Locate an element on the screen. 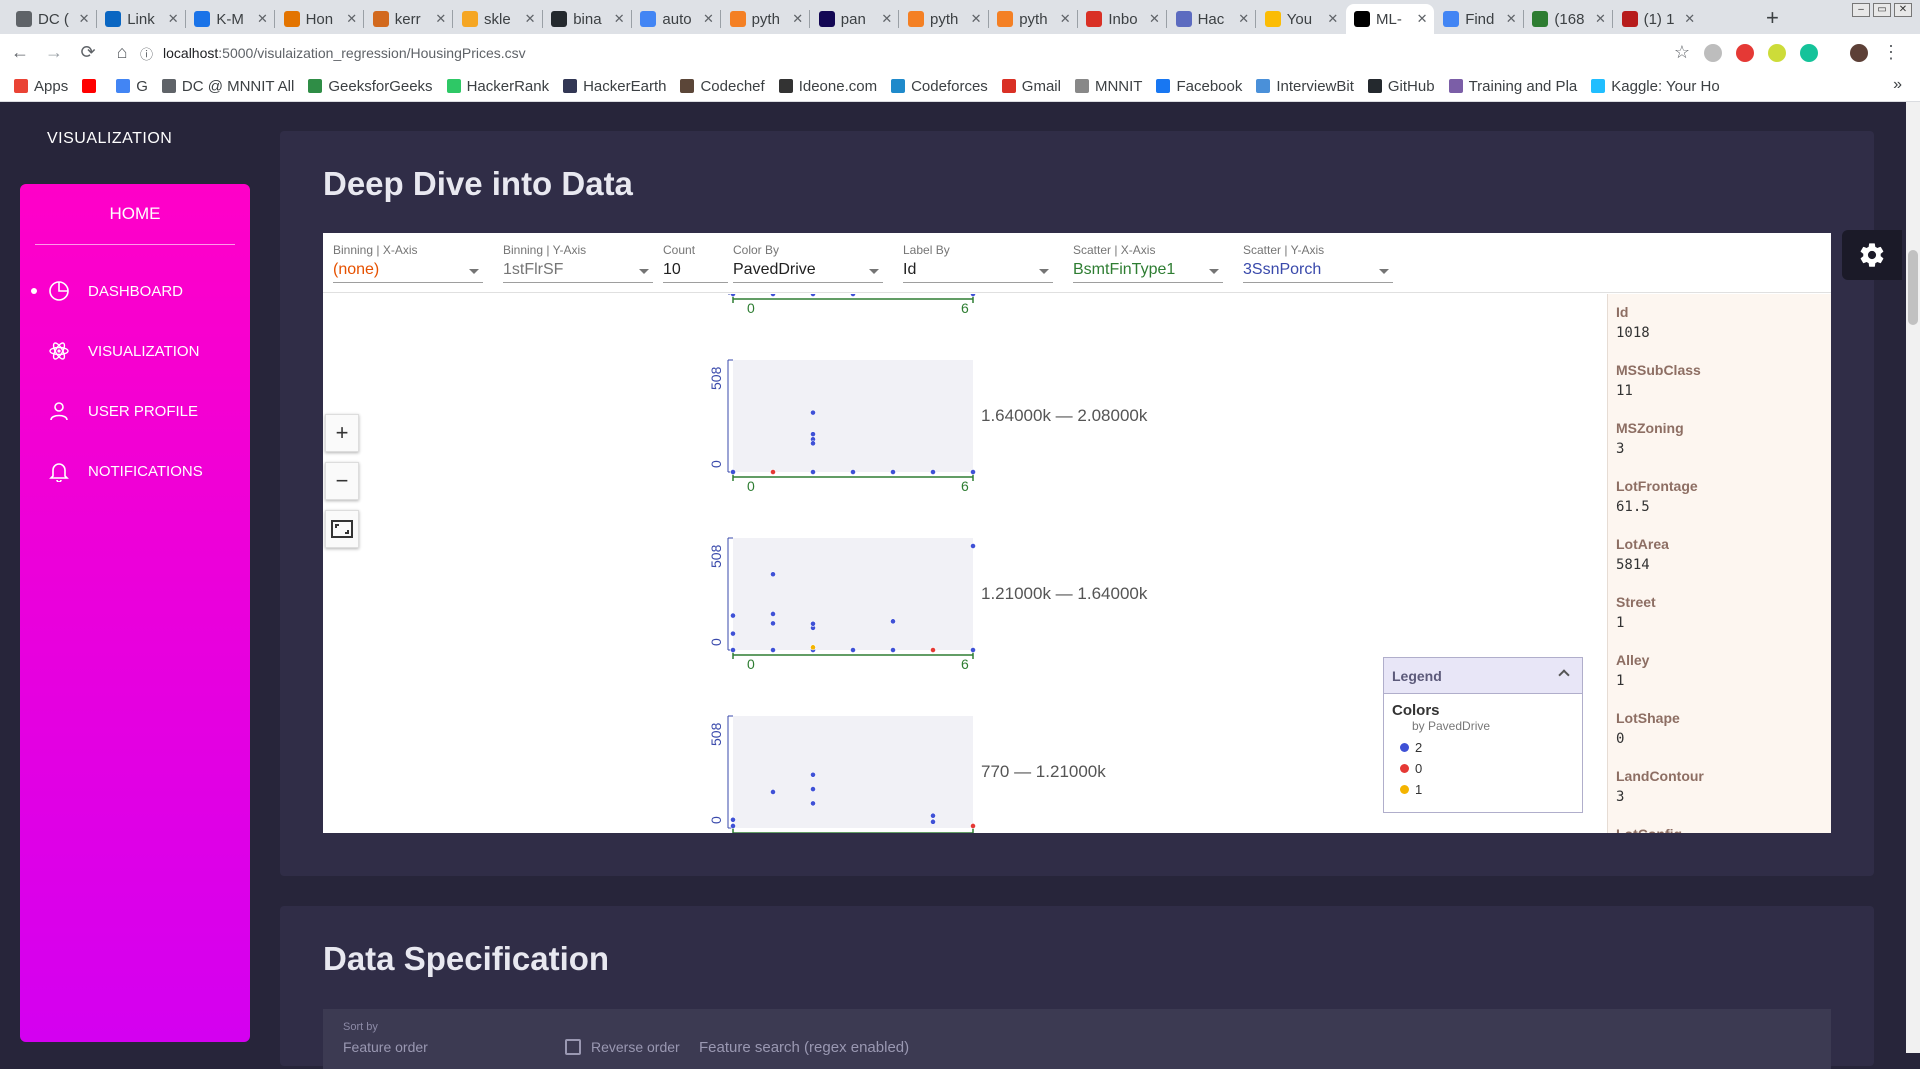 This screenshot has width=1920, height=1069. facets-control-scatter-y-axis: Scatter | Y-Axis 3SsnPorch is located at coordinates (1318, 263).